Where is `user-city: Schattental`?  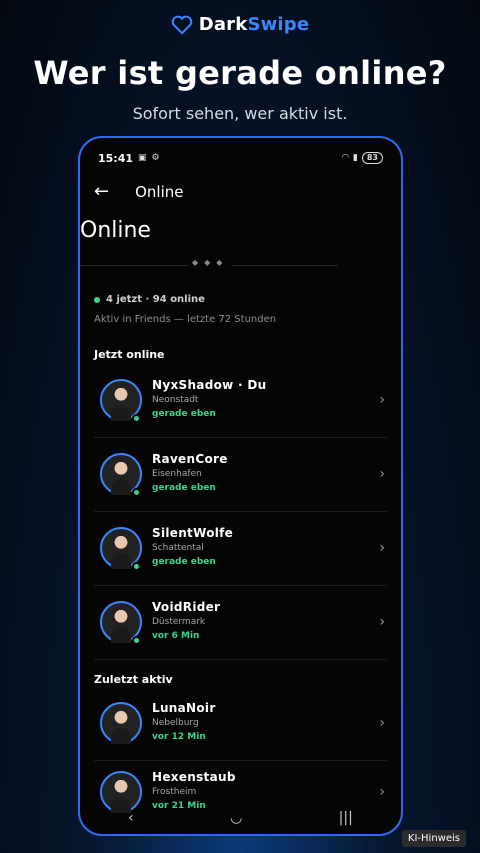
user-city: Schattental is located at coordinates (178, 548).